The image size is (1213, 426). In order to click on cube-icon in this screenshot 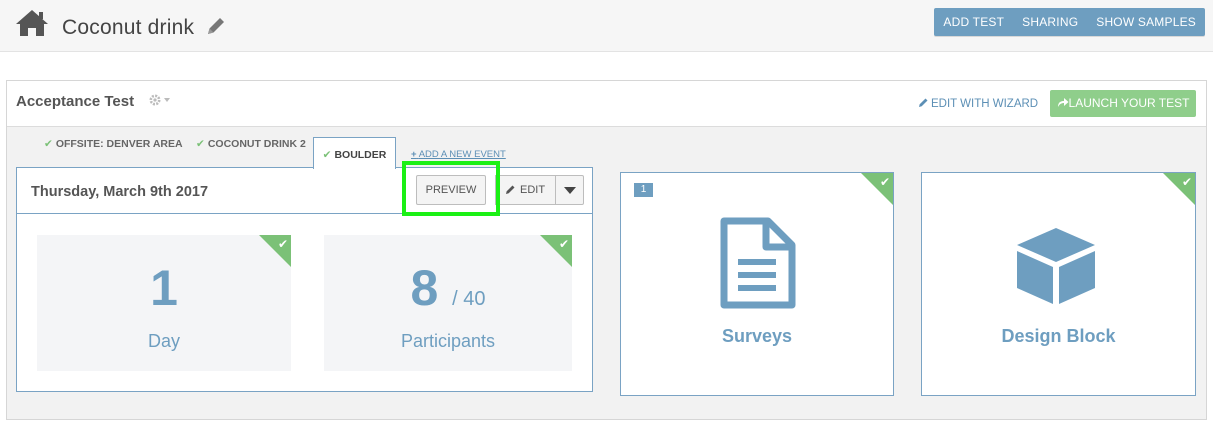, I will do `click(1056, 266)`.